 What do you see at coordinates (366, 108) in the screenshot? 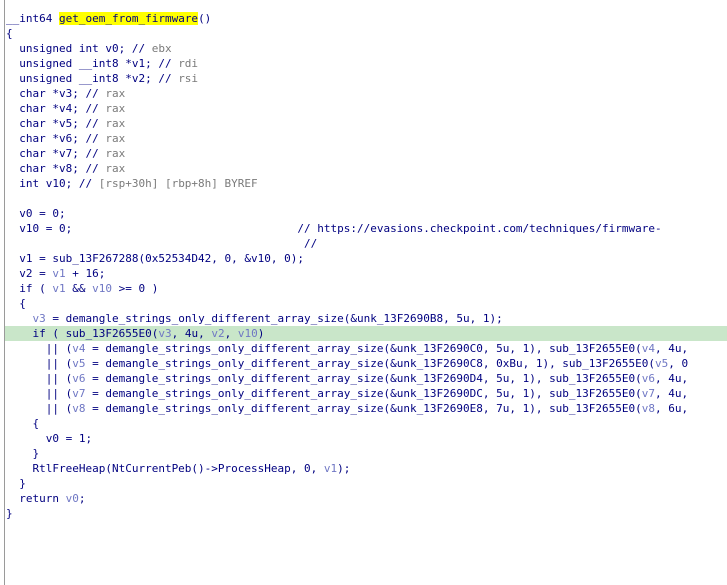
I see `code-line: char *v4; // rax` at bounding box center [366, 108].